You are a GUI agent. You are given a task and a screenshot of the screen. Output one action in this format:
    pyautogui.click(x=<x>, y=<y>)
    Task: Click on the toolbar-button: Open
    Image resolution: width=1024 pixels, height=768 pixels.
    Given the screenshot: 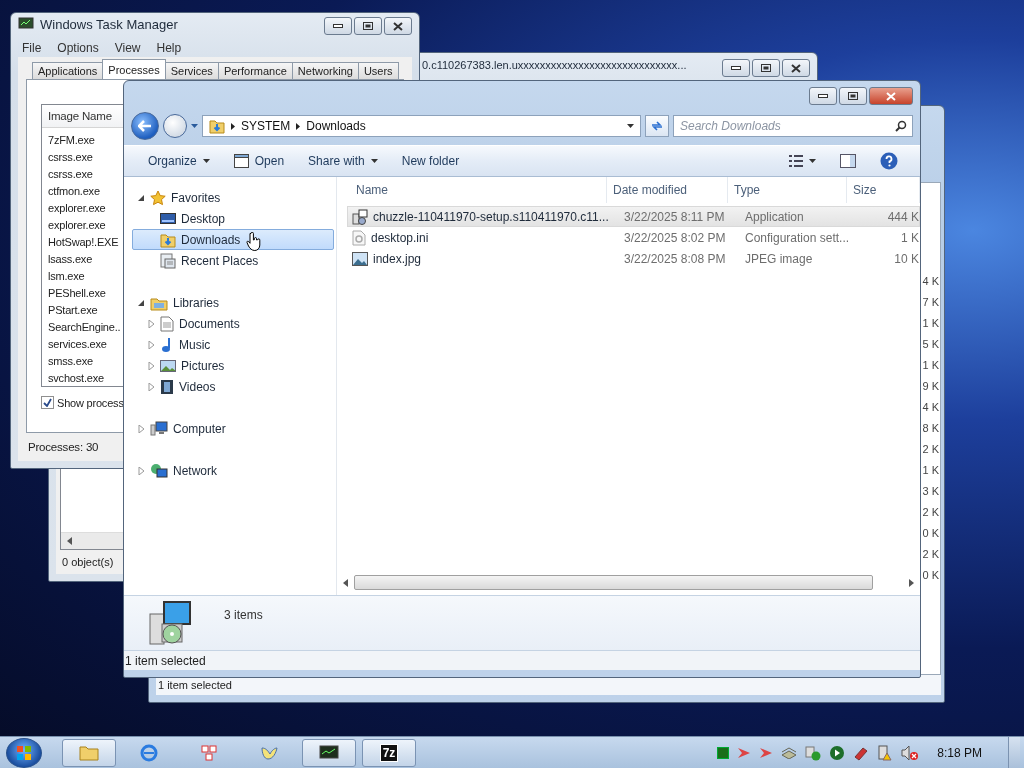 What is the action you would take?
    pyautogui.click(x=259, y=161)
    